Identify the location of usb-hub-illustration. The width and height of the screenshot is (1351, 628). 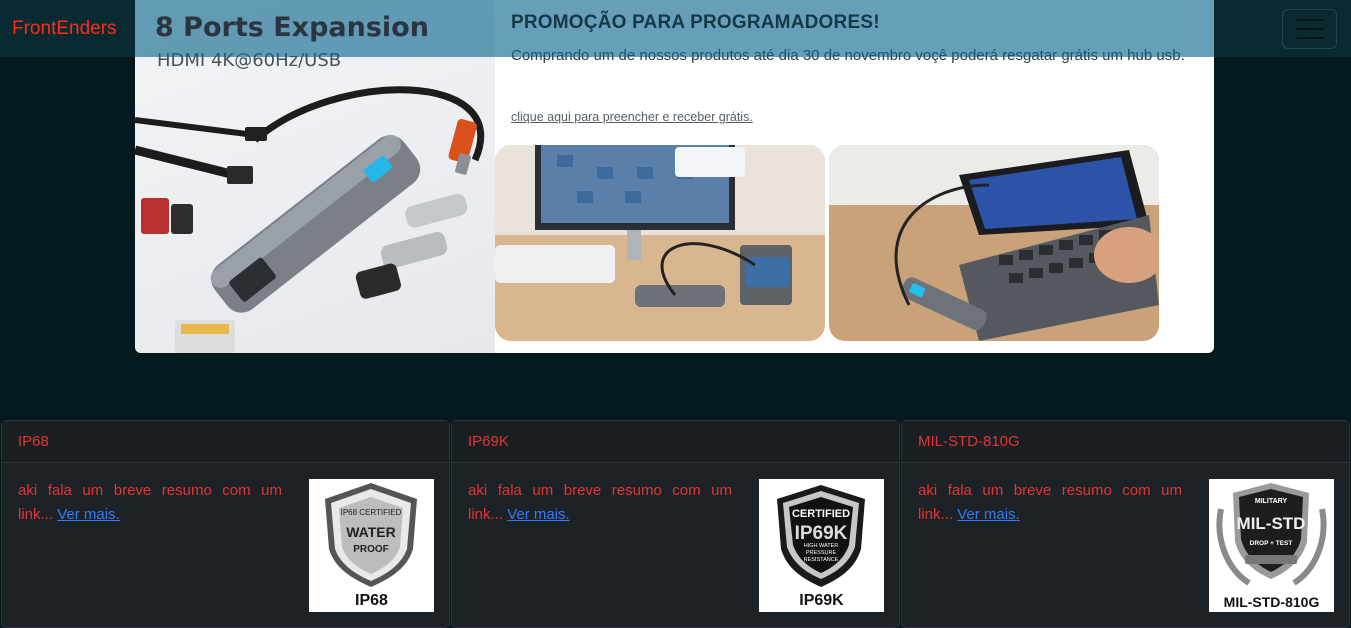
(310, 219).